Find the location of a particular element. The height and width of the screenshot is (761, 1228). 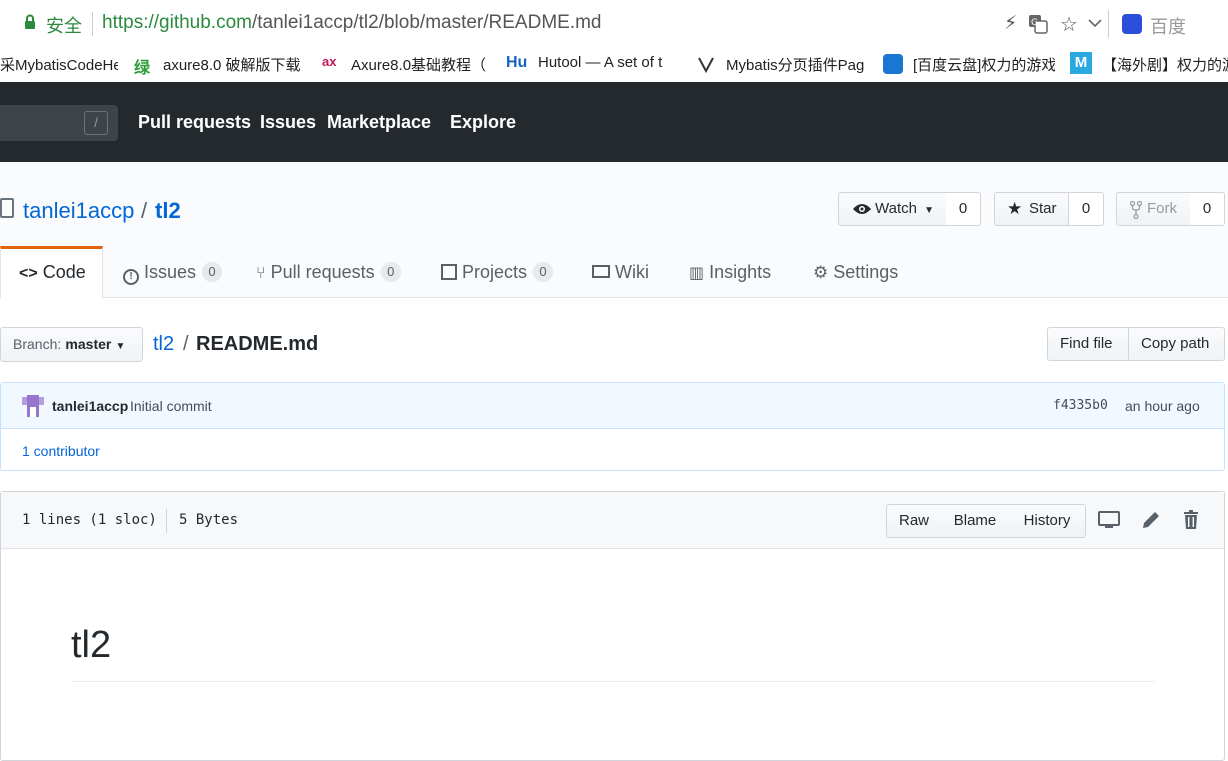

branch-prefix: Branch: is located at coordinates (37, 344).